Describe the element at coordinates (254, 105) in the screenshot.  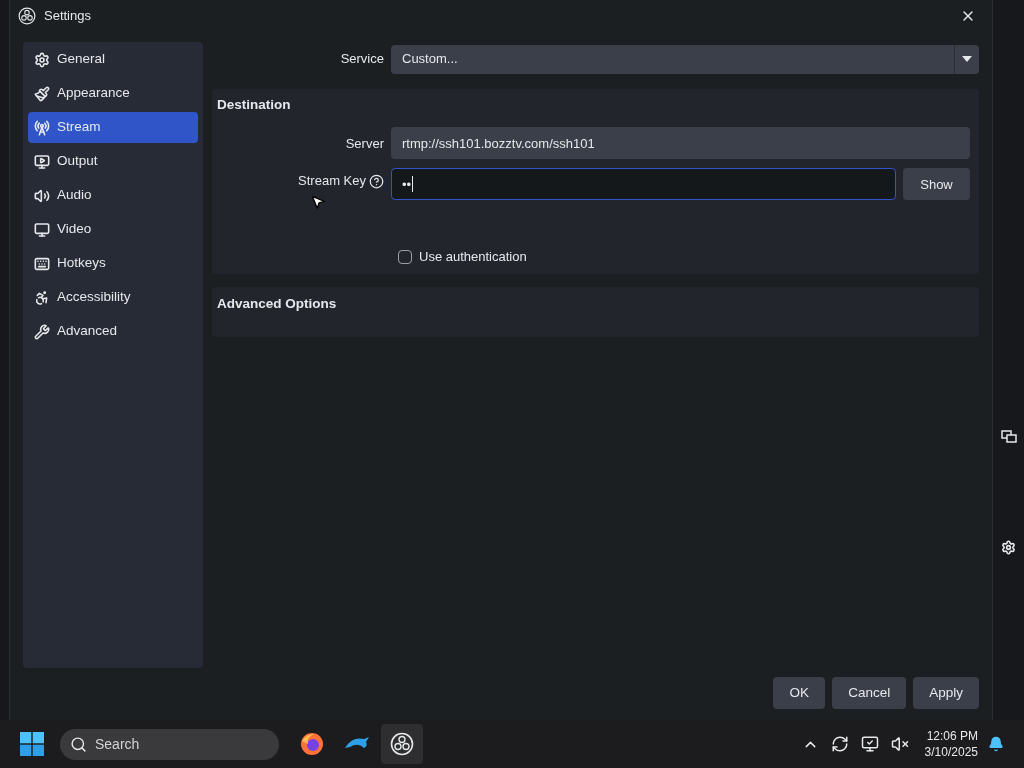
I see `section-title: Destination` at that location.